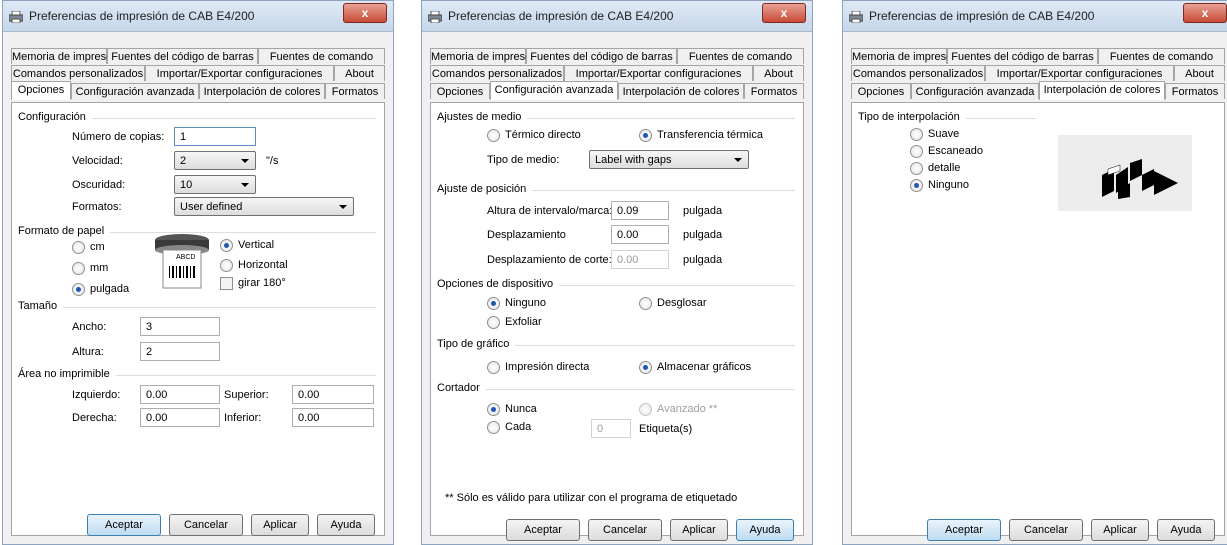 Image resolution: width=1227 pixels, height=545 pixels. What do you see at coordinates (110, 289) in the screenshot?
I see `label-pulgada: pulgada` at bounding box center [110, 289].